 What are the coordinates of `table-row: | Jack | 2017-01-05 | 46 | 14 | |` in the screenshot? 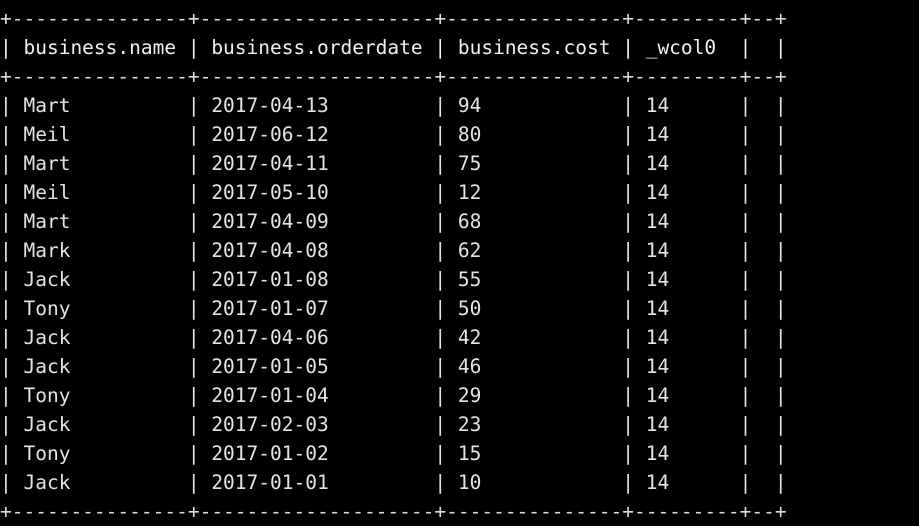 It's located at (393, 366).